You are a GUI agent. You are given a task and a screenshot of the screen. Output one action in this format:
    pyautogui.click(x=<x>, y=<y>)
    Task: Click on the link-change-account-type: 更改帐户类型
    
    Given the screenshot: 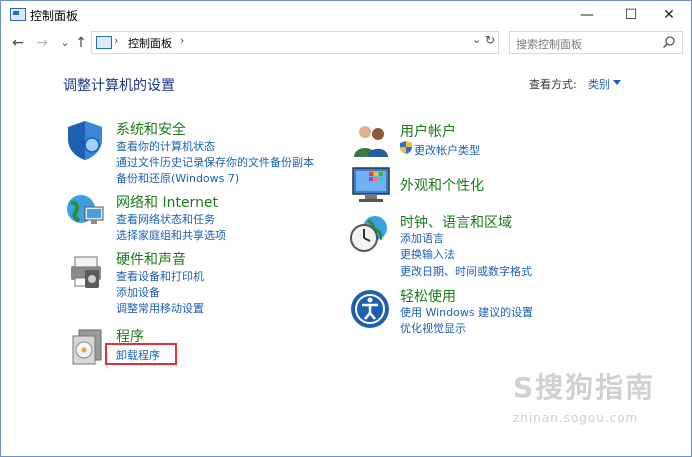 What is the action you would take?
    pyautogui.click(x=447, y=150)
    